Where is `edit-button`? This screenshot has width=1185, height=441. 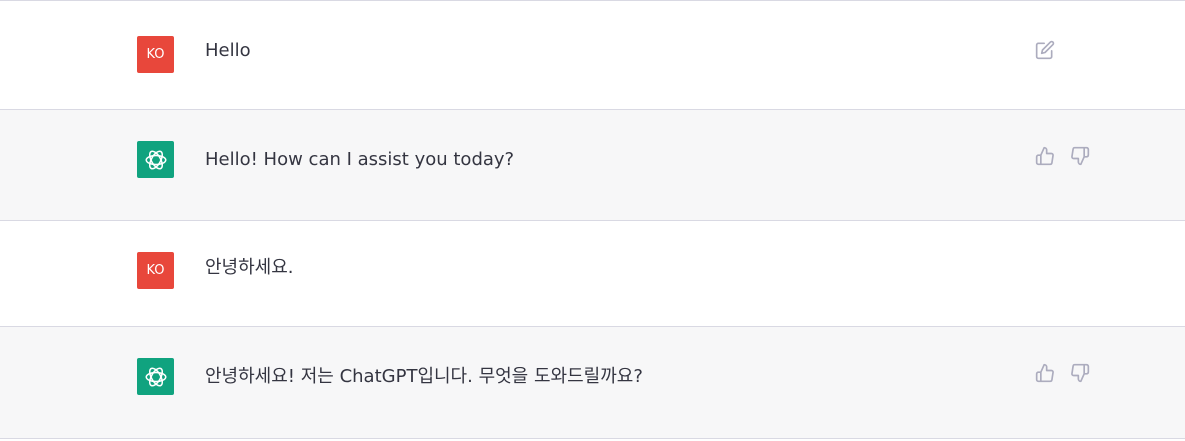
edit-button is located at coordinates (1044, 49).